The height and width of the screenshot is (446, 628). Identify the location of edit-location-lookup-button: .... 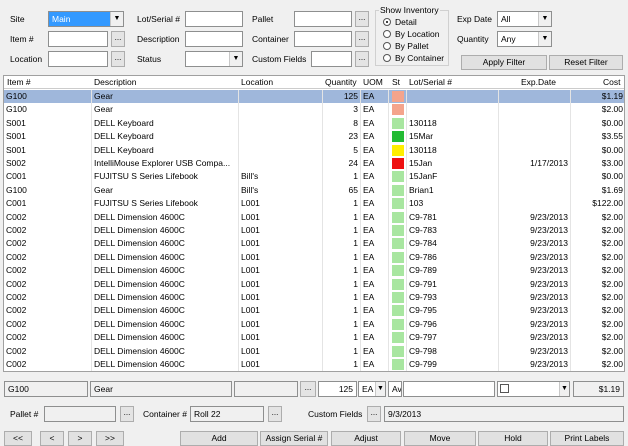
(308, 389).